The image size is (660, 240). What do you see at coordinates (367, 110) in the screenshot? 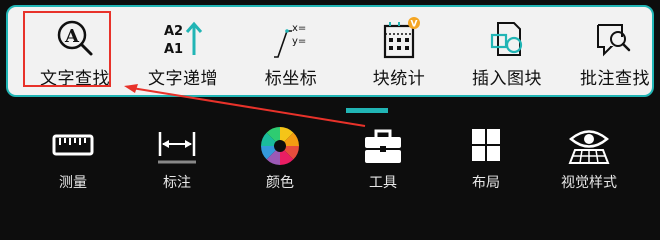
I see `panel-pointer-indicator` at bounding box center [367, 110].